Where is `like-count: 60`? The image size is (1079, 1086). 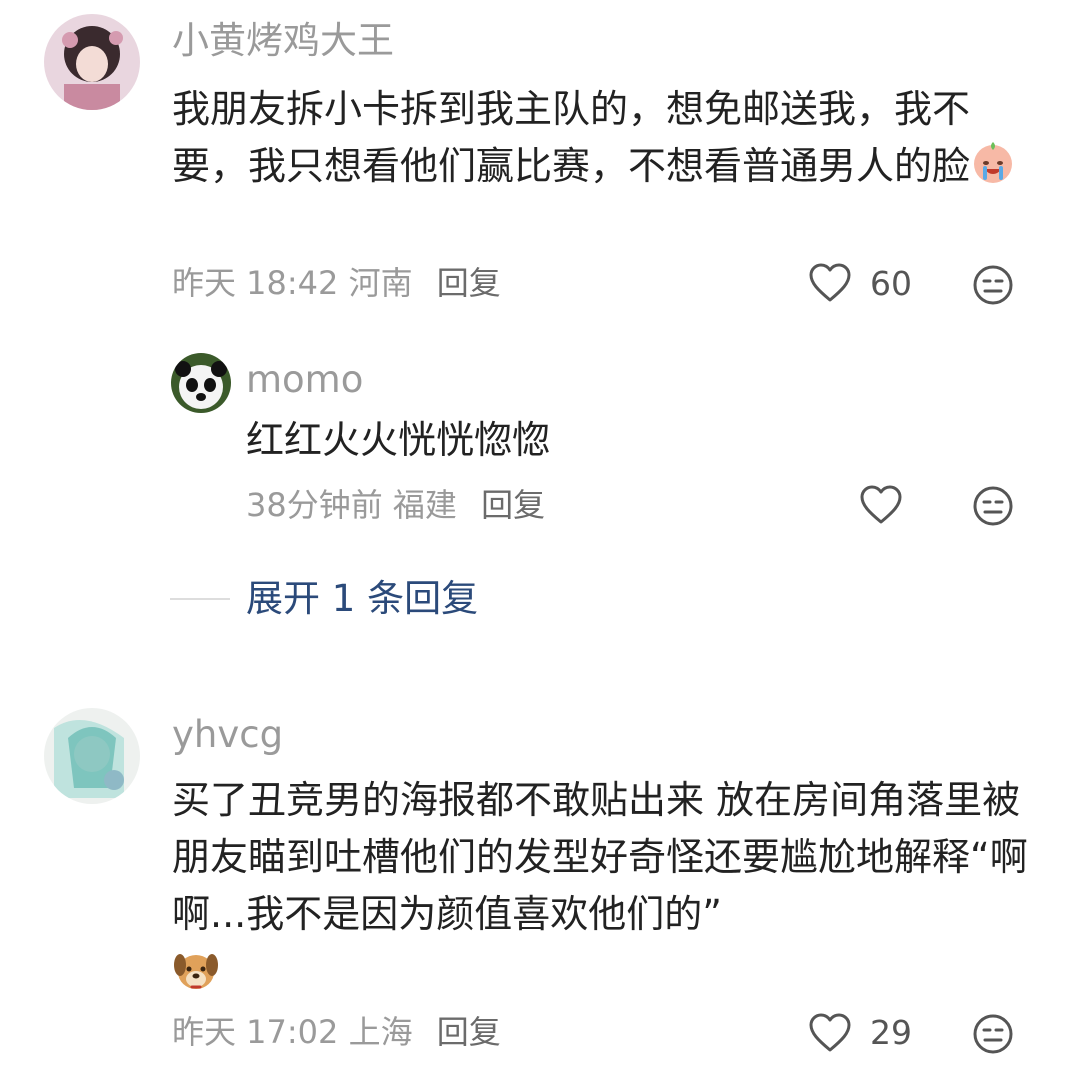 like-count: 60 is located at coordinates (891, 283).